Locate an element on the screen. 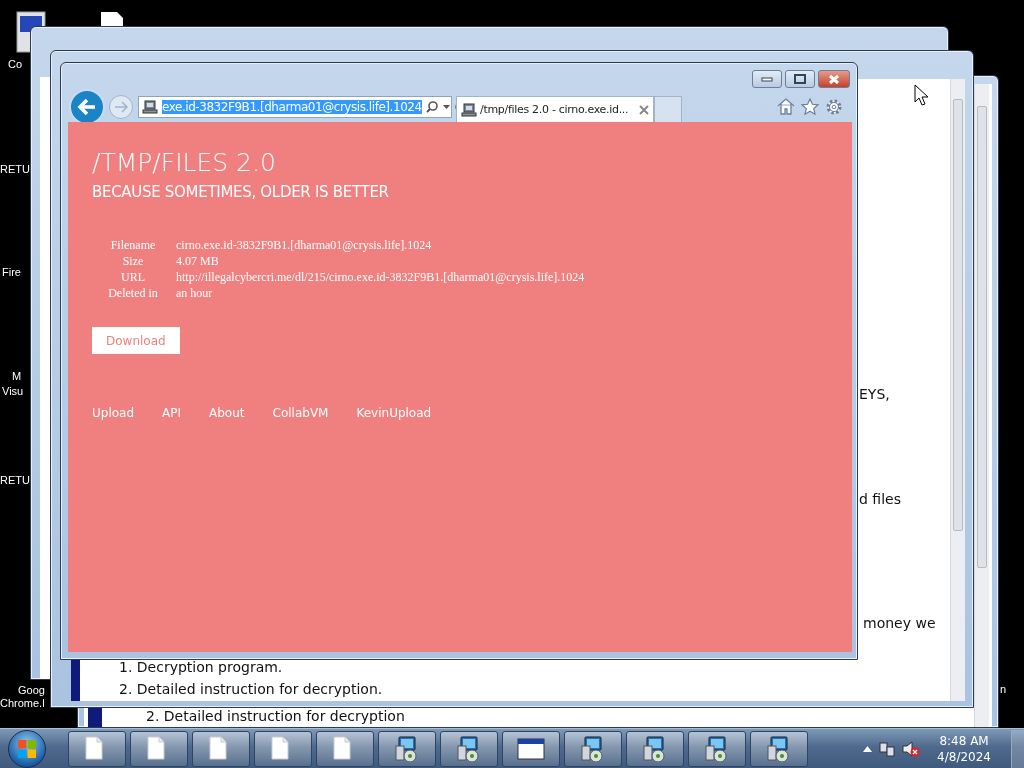  start-button is located at coordinates (27, 748).